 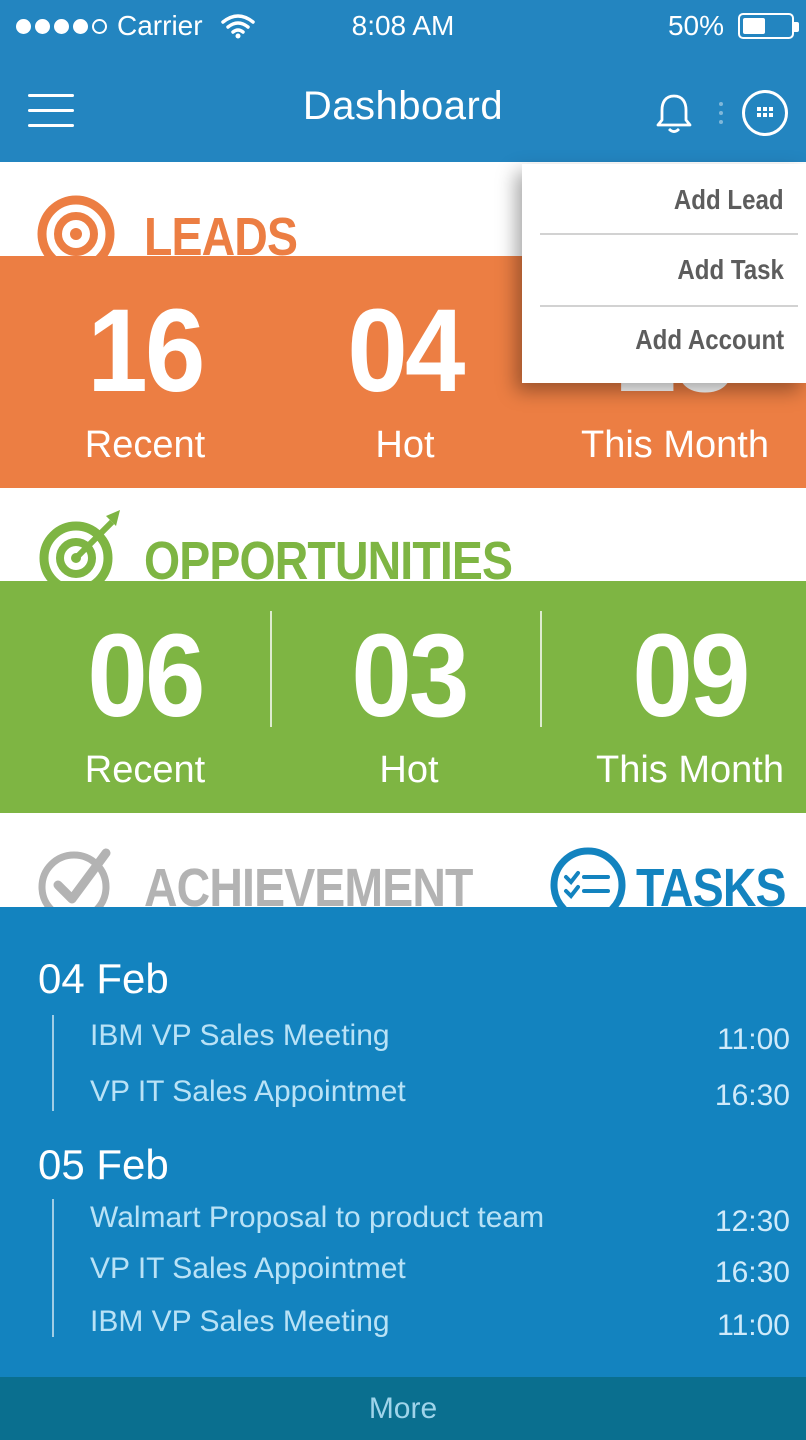 I want to click on battery-status: 50%, so click(x=733, y=26).